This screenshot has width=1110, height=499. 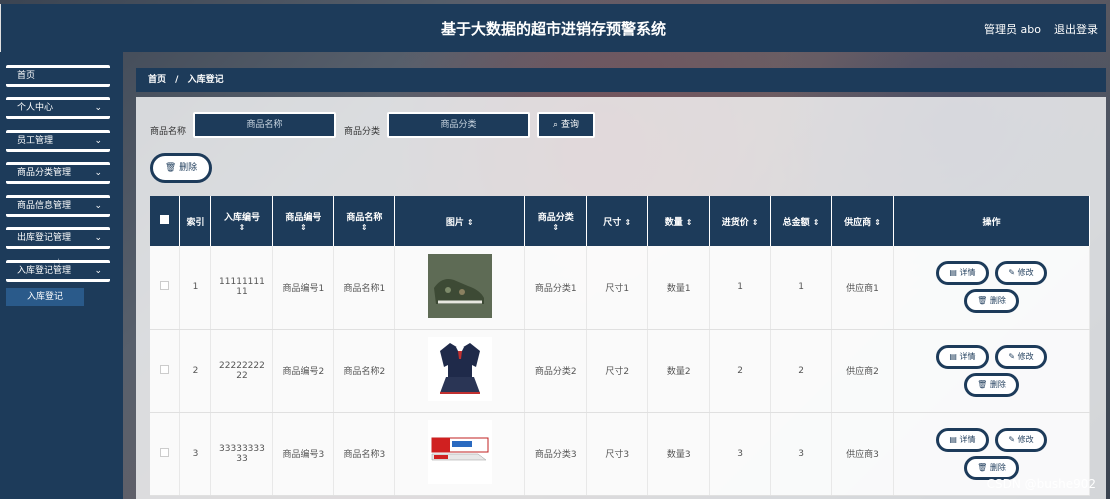 What do you see at coordinates (740, 454) in the screenshot?
I see `cell-price: 3` at bounding box center [740, 454].